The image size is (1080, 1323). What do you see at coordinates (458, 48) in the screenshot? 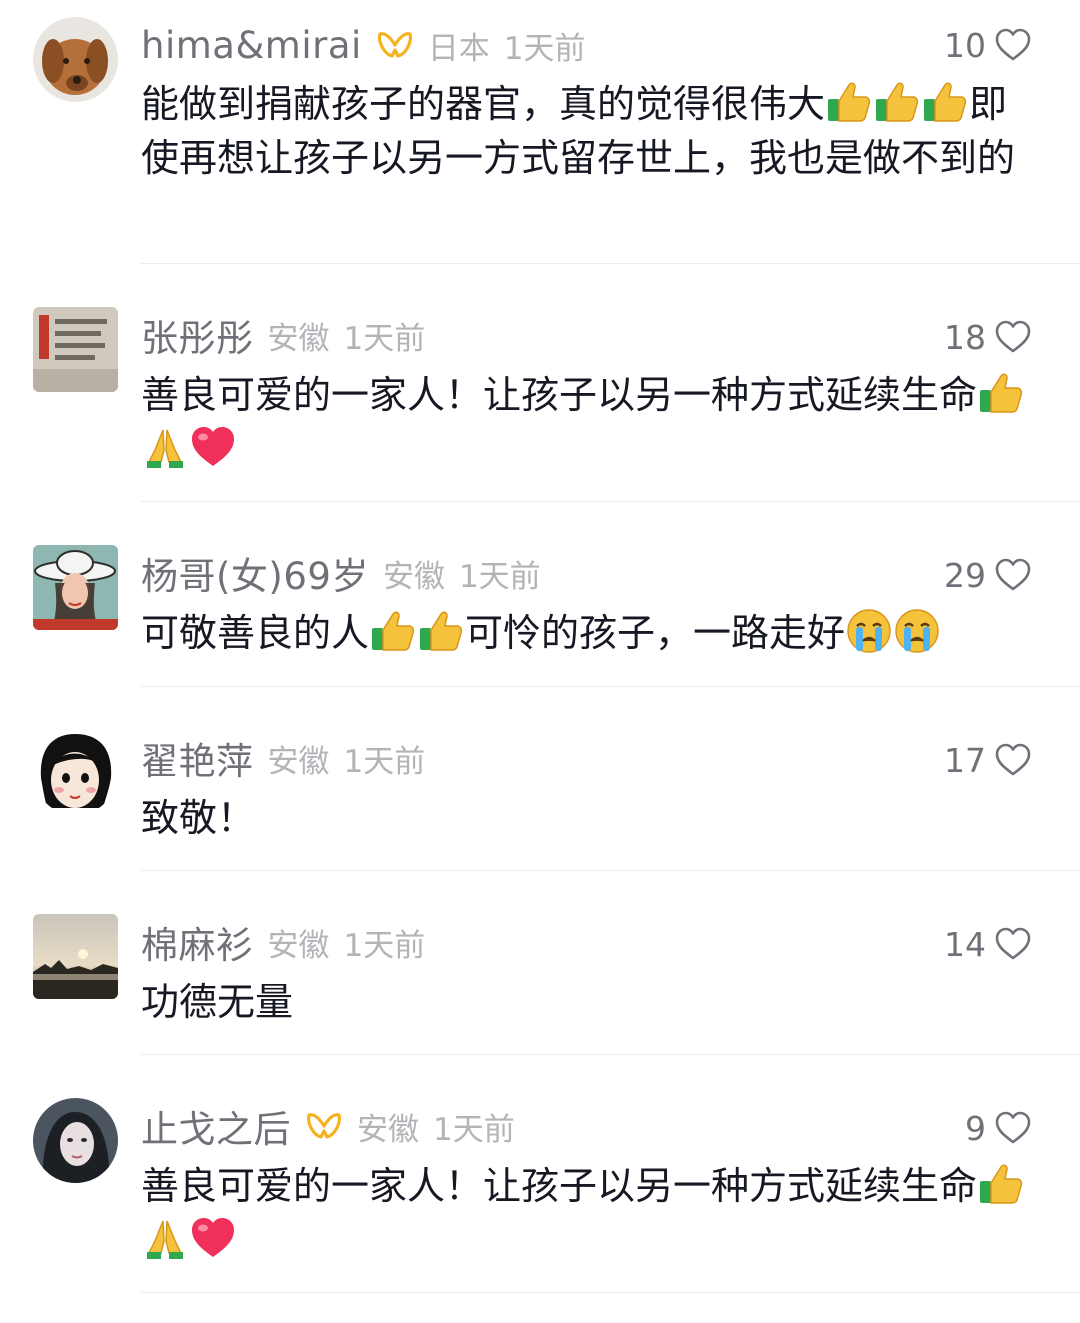
I see `comment-location: 日本` at bounding box center [458, 48].